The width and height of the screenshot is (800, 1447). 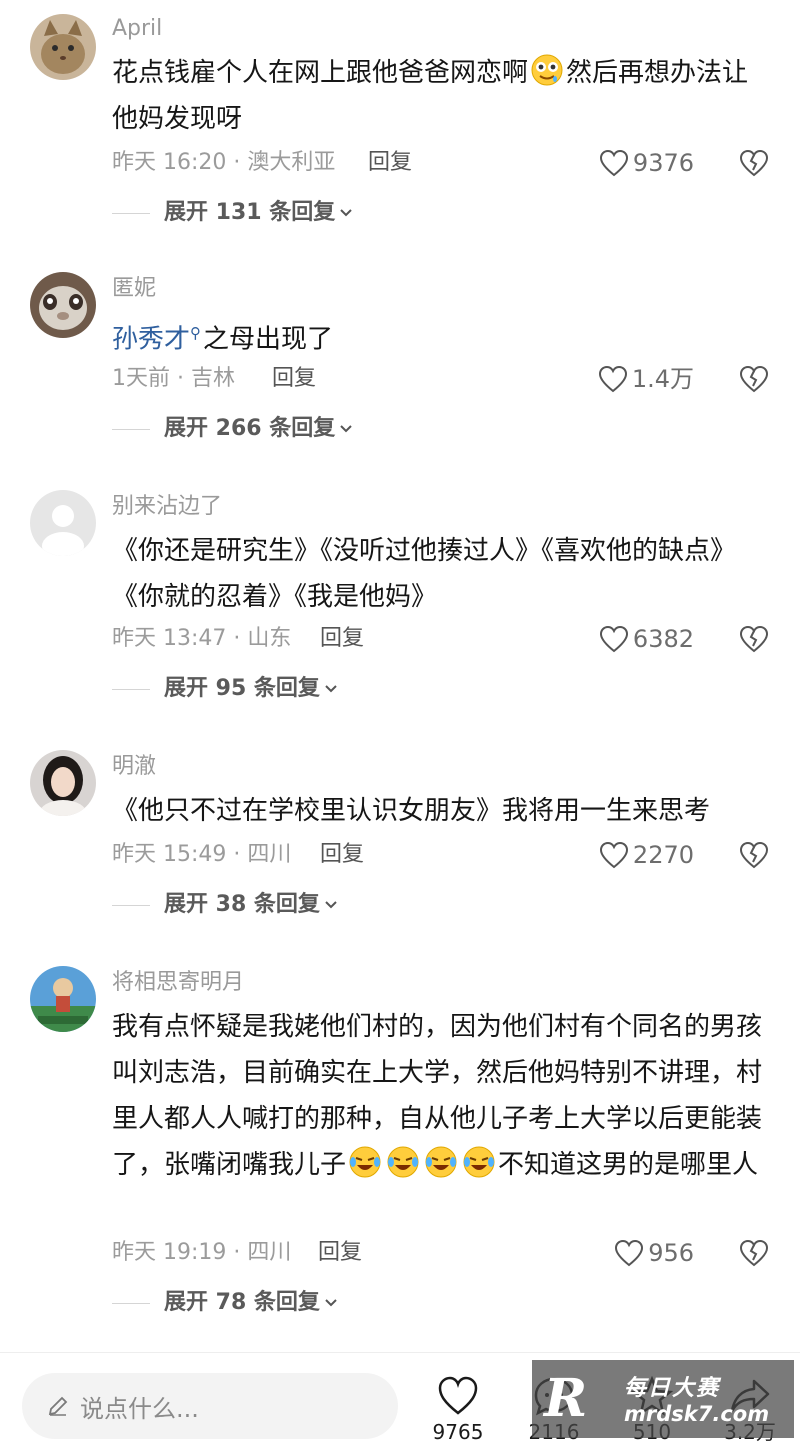 What do you see at coordinates (628, 1165) in the screenshot?
I see `comment-text-part: 不知道这男的是哪里人` at bounding box center [628, 1165].